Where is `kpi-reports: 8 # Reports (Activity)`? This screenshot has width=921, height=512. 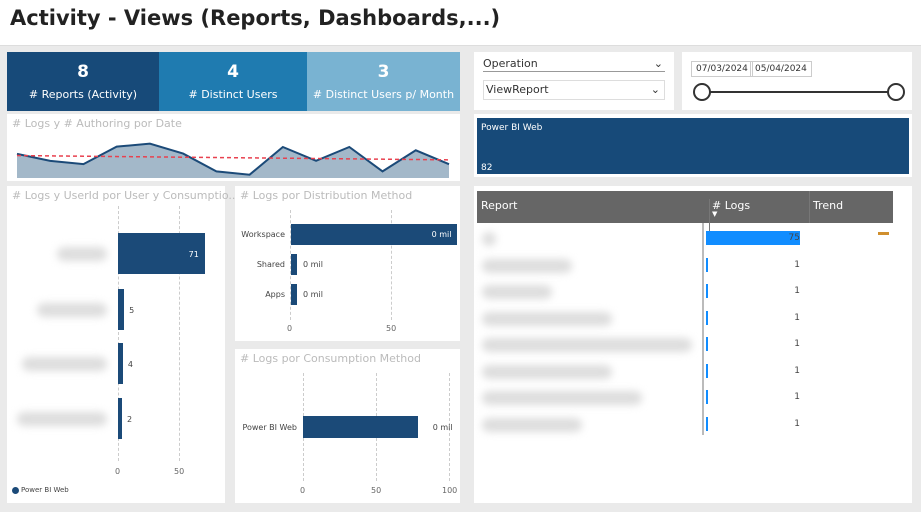
kpi-reports: 8 # Reports (Activity) is located at coordinates (83, 81).